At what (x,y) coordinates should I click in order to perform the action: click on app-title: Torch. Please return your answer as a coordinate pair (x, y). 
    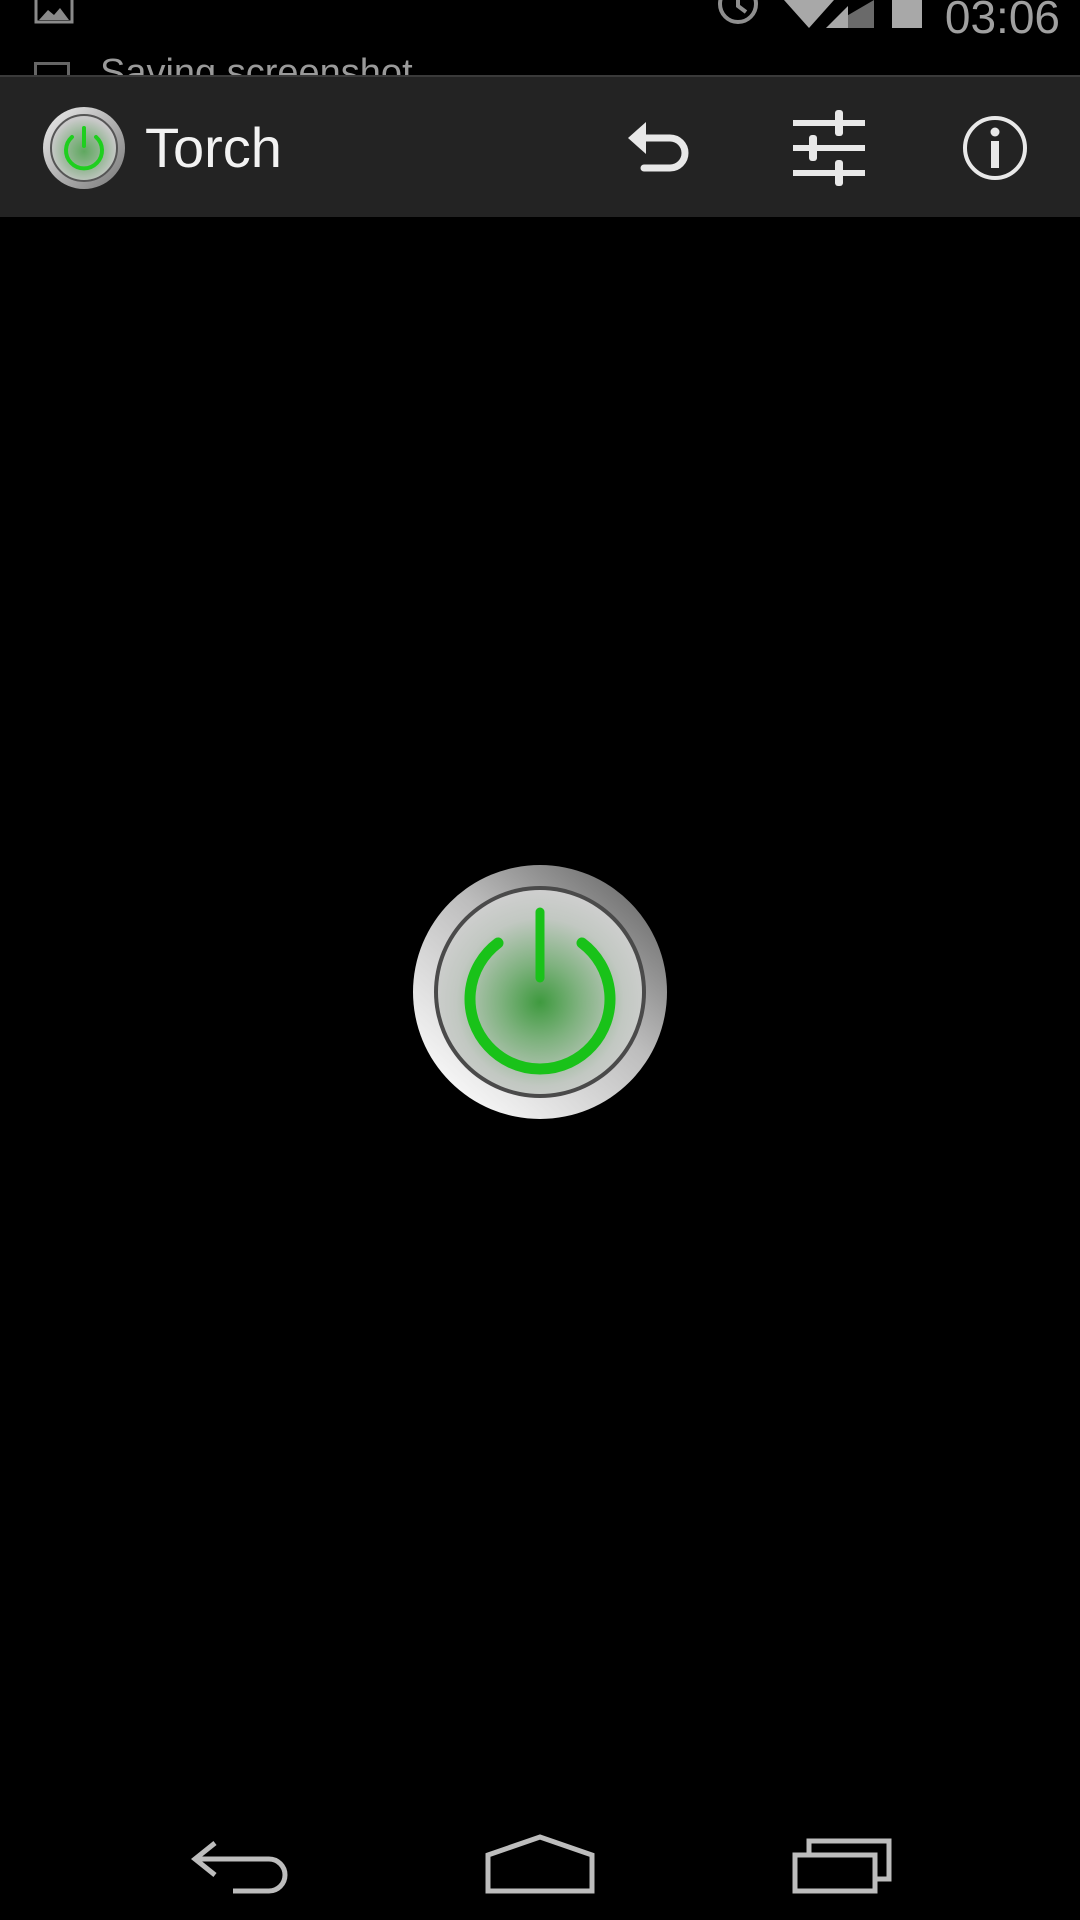
    Looking at the image, I should click on (213, 147).